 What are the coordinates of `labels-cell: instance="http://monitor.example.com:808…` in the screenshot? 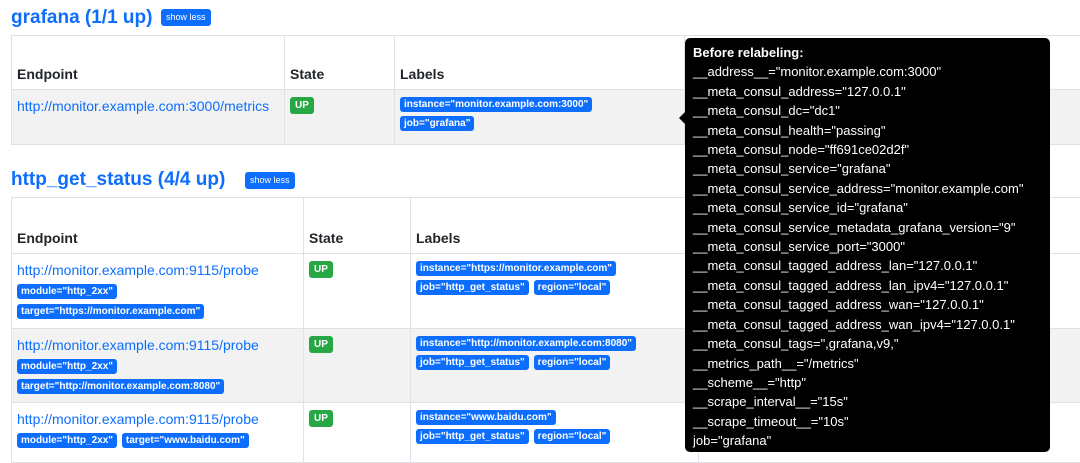 It's located at (555, 366).